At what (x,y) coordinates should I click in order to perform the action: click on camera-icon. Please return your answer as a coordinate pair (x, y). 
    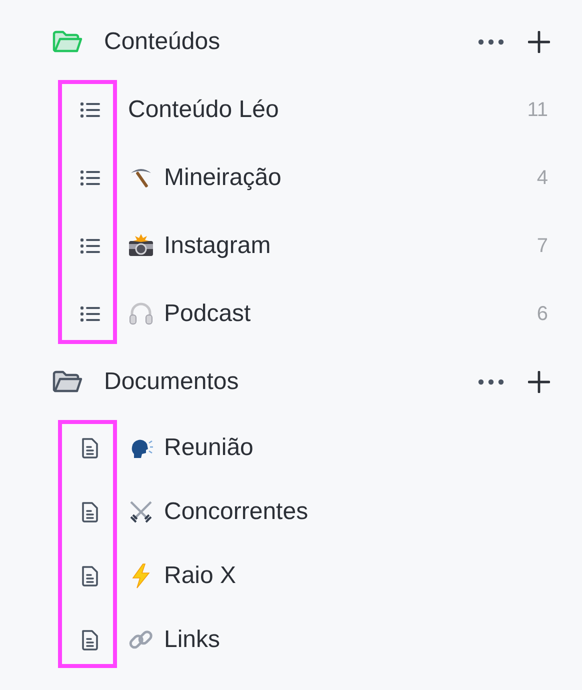
    Looking at the image, I should click on (141, 246).